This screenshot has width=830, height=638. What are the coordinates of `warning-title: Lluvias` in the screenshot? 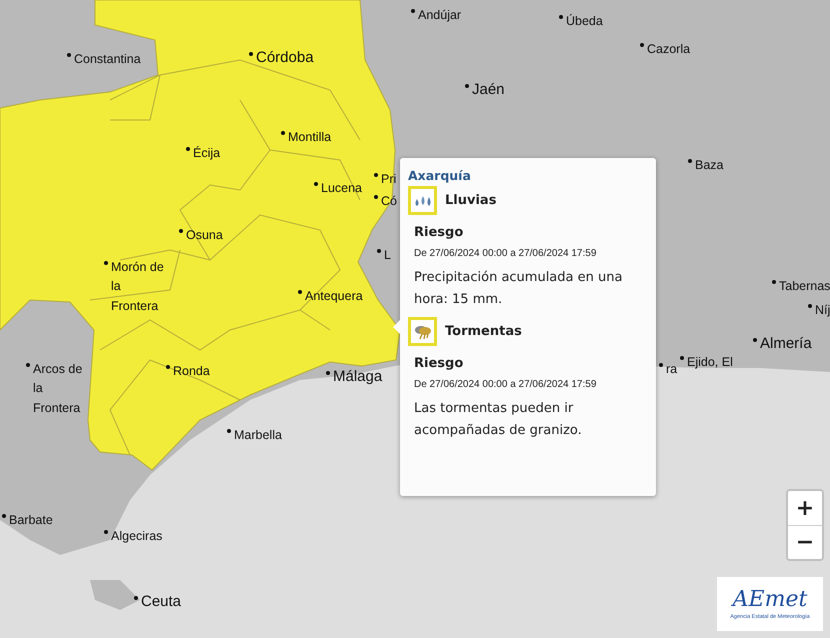 It's located at (470, 200).